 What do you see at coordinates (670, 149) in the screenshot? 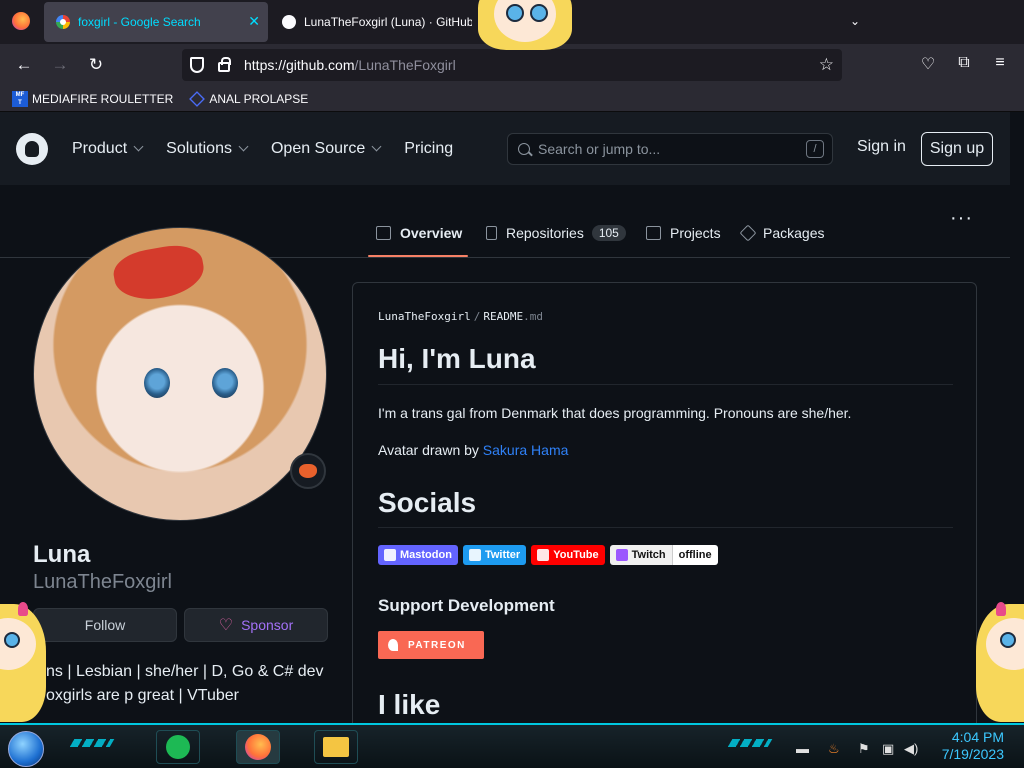
I see `search-input: Search or jump to... /` at bounding box center [670, 149].